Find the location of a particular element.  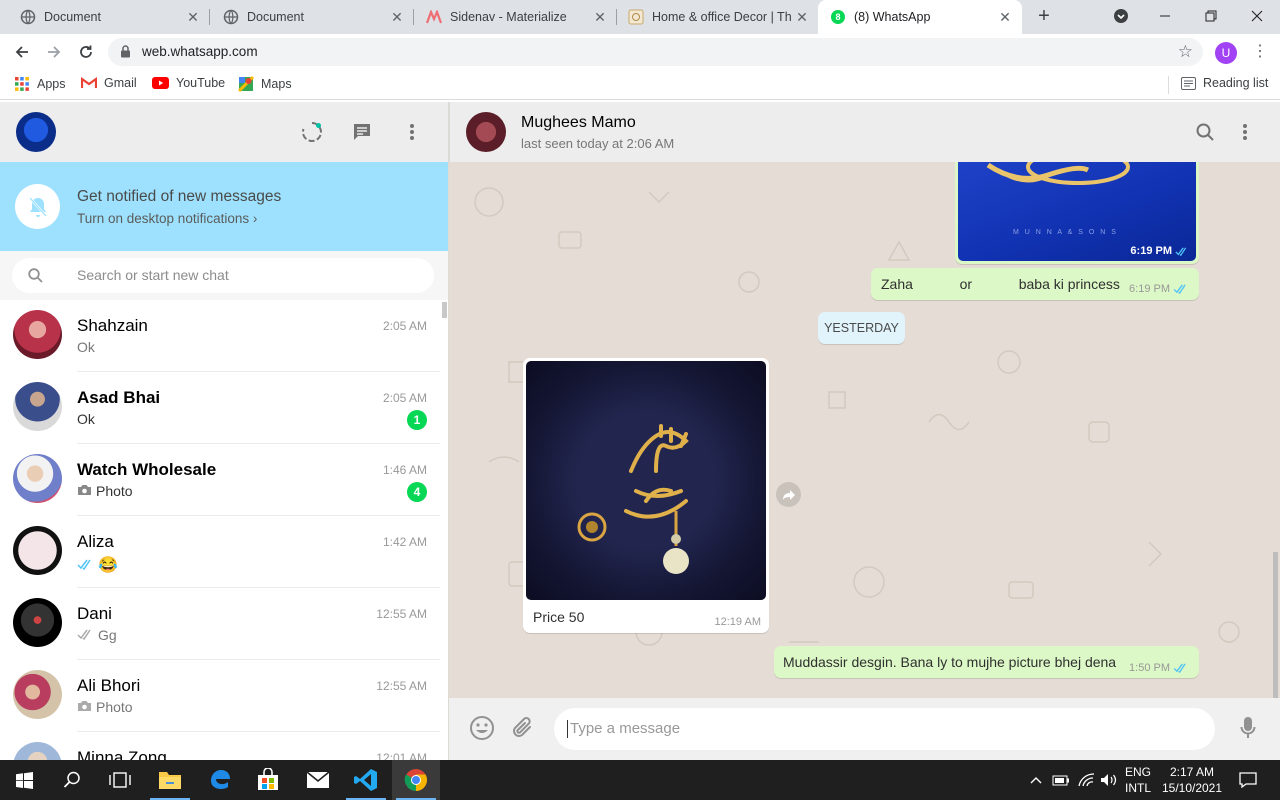

status-icon is located at coordinates (312, 132).